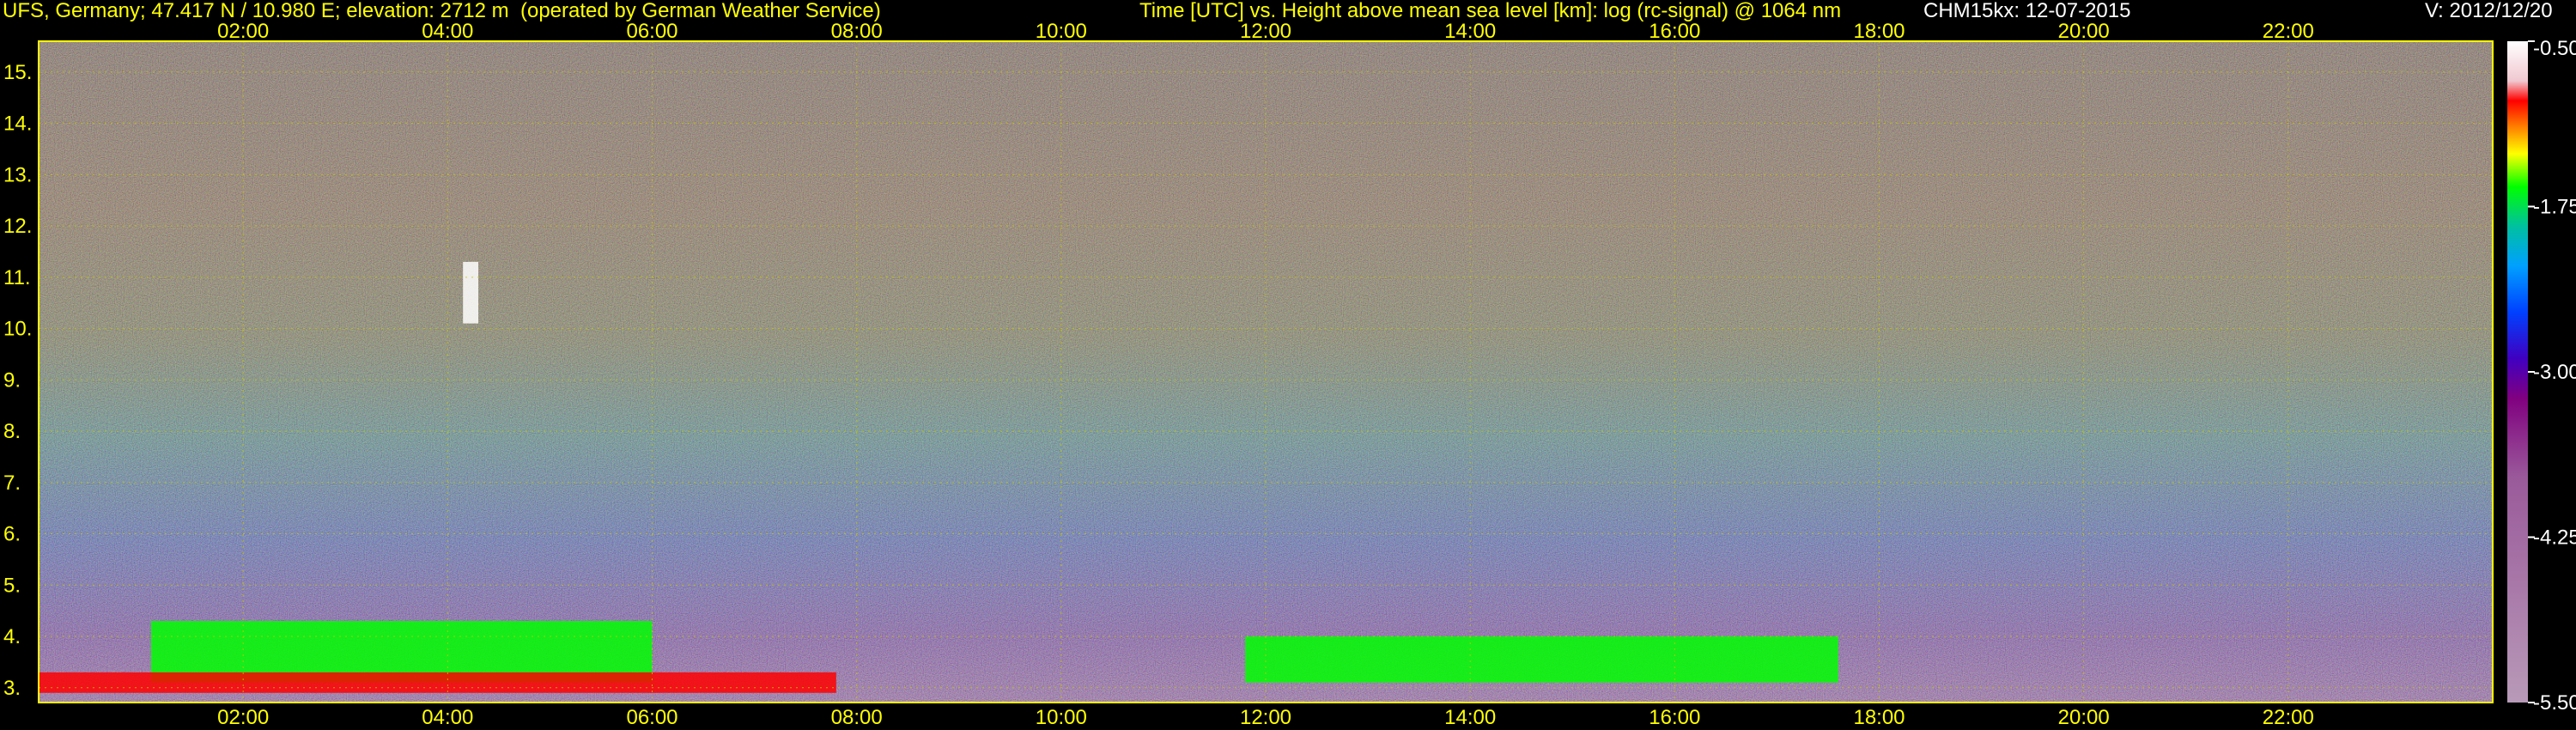 Image resolution: width=2576 pixels, height=730 pixels. Describe the element at coordinates (1470, 717) in the screenshot. I see `x-tick-label-bottom: 14:00` at that location.